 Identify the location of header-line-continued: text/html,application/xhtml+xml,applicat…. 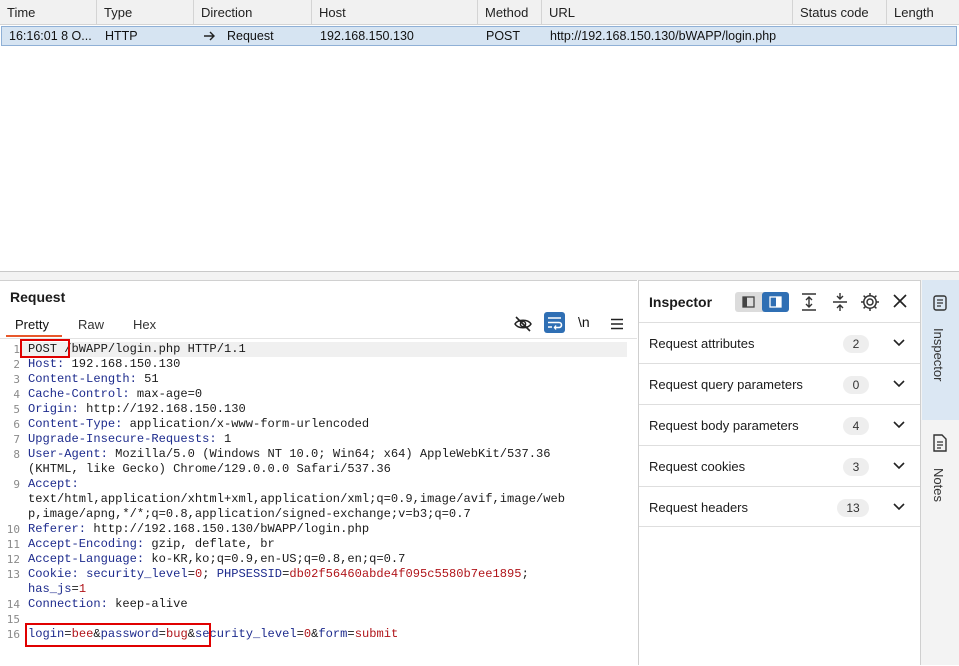
(296, 499).